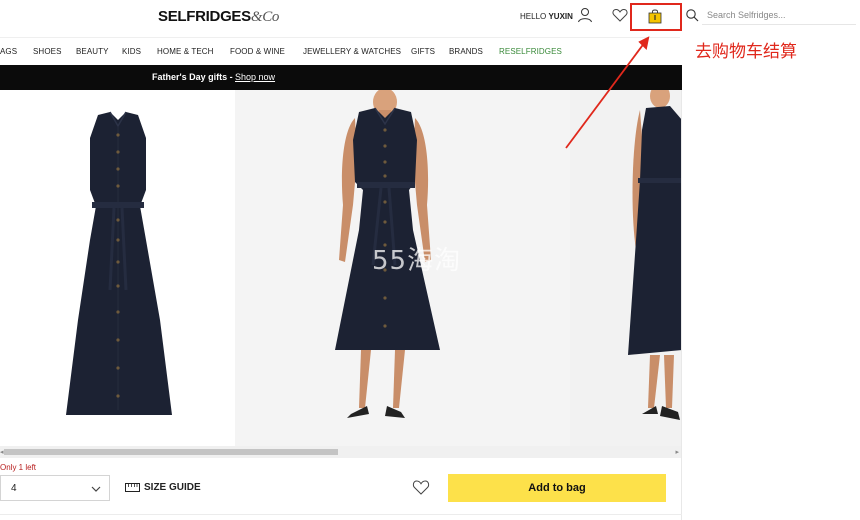 The image size is (860, 520). What do you see at coordinates (131, 51) in the screenshot?
I see `nav-item-kids: KIDS` at bounding box center [131, 51].